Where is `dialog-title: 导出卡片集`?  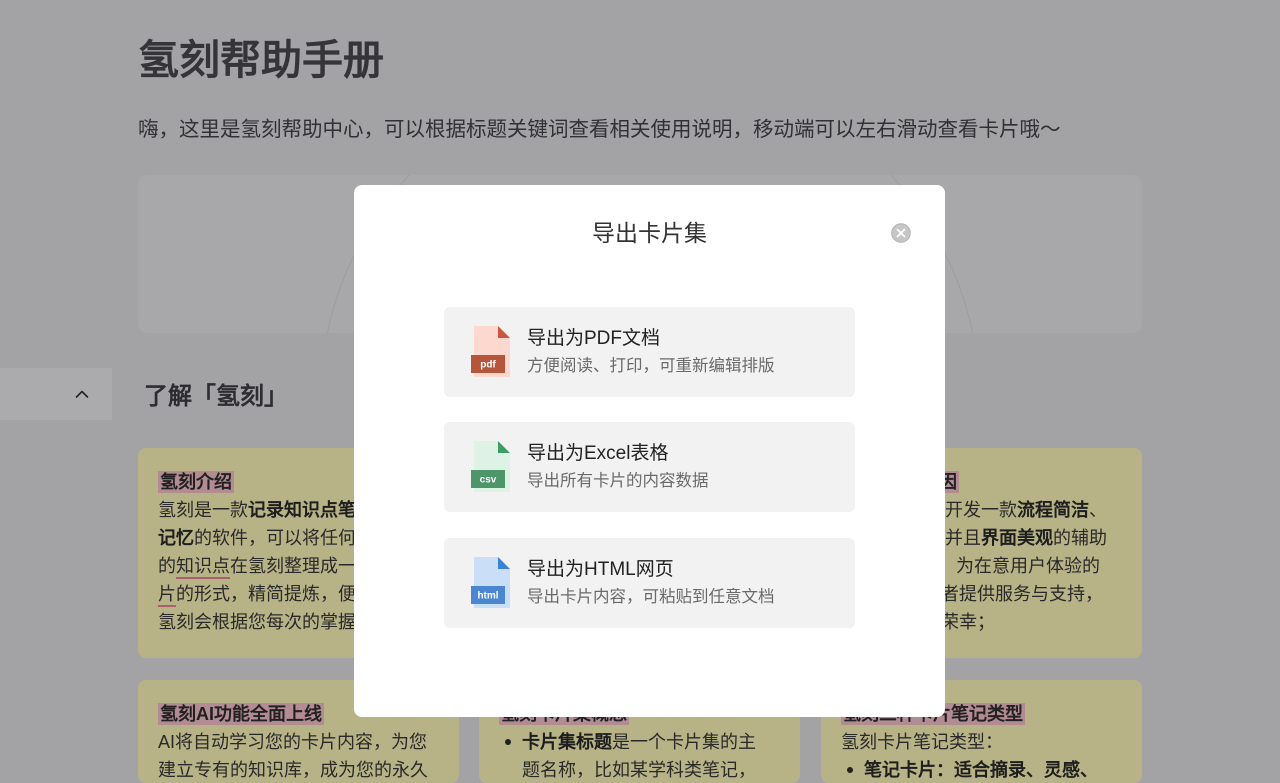 dialog-title: 导出卡片集 is located at coordinates (649, 233).